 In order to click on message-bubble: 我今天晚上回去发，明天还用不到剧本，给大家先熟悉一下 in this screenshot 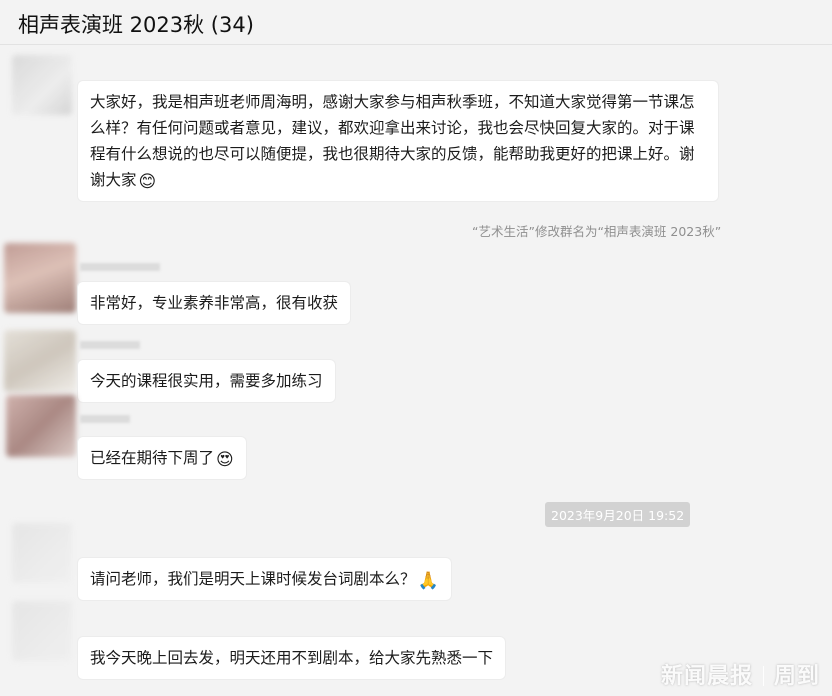, I will do `click(292, 658)`.